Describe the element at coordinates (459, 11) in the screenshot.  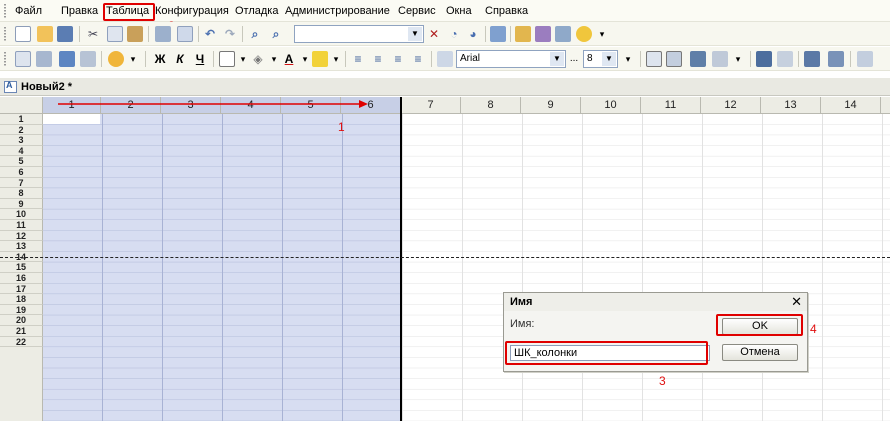
I see `menu-windows: Окна` at that location.